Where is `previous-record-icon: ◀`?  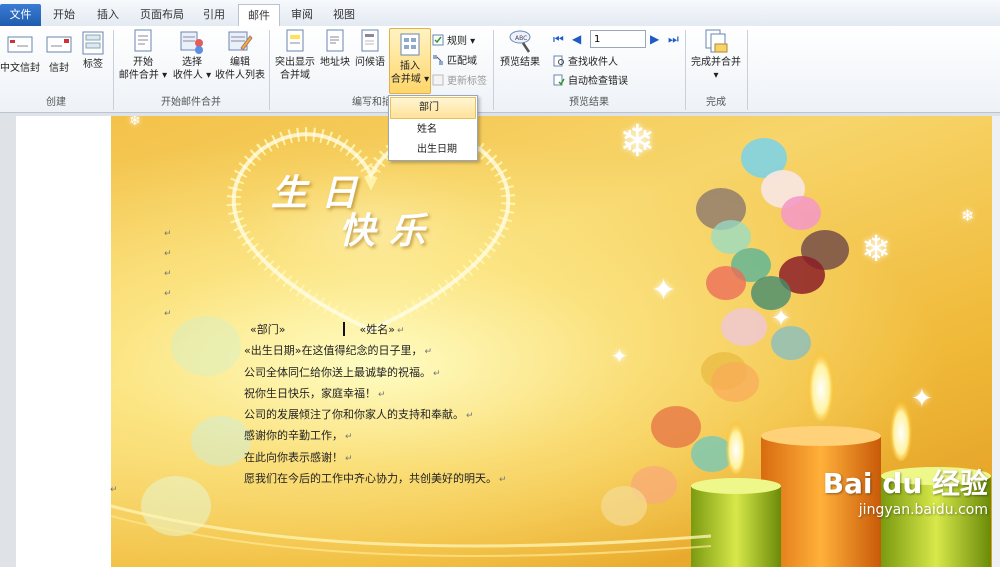
previous-record-icon: ◀ is located at coordinates (577, 39).